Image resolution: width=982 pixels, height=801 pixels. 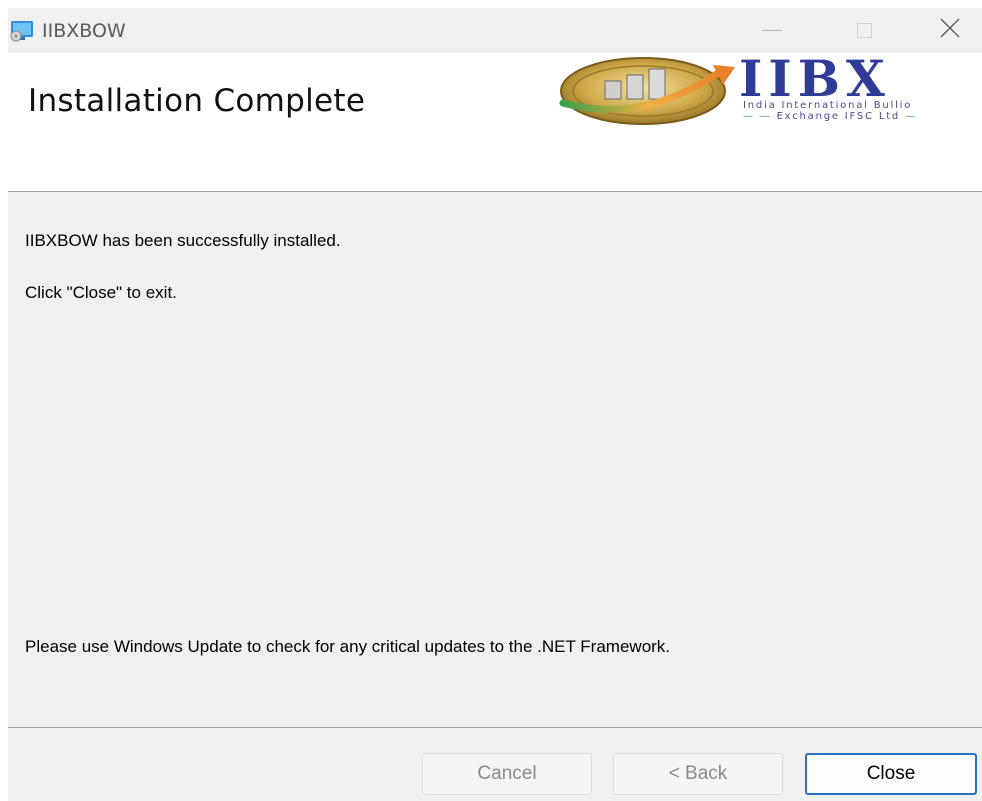 I want to click on installed-message: IIBXBOW has been successfully installed., so click(x=183, y=240).